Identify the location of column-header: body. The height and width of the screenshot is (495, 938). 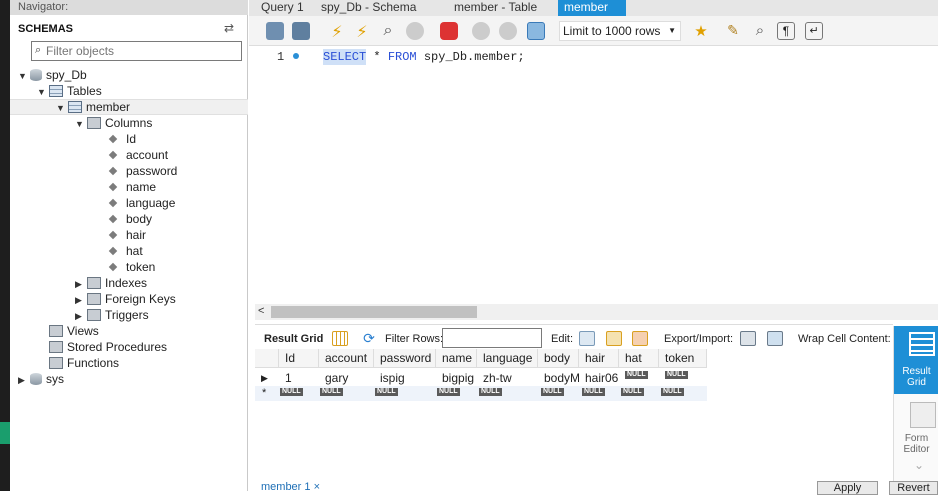
(558, 358).